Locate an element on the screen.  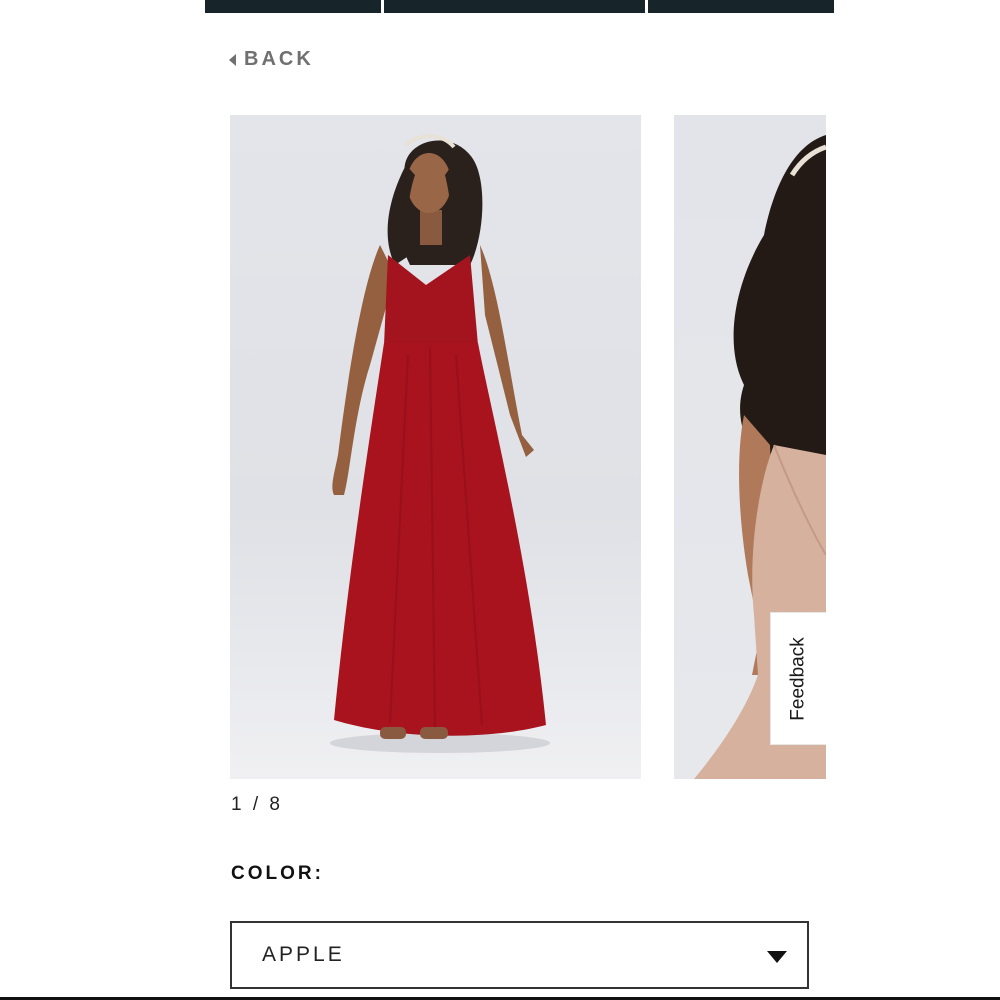
feedback-tab: Feedback is located at coordinates (798, 678).